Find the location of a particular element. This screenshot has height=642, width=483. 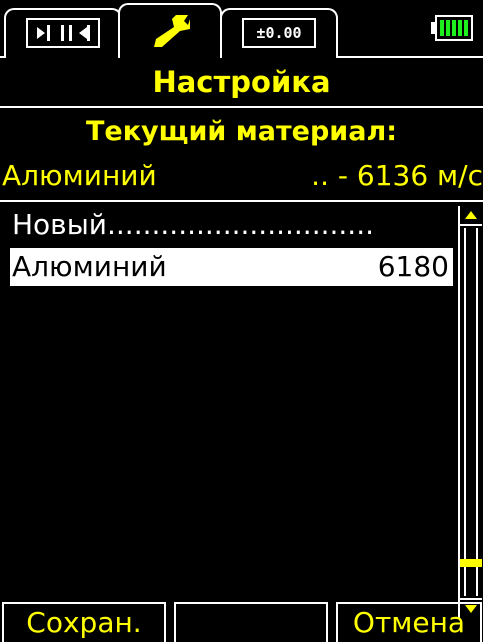

tab-measure-frame is located at coordinates (63, 33).